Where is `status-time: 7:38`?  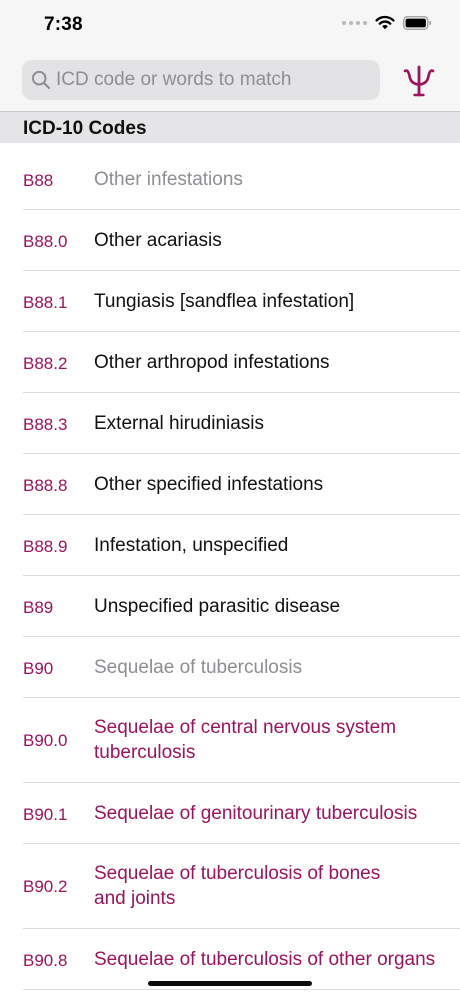 status-time: 7:38 is located at coordinates (63, 24).